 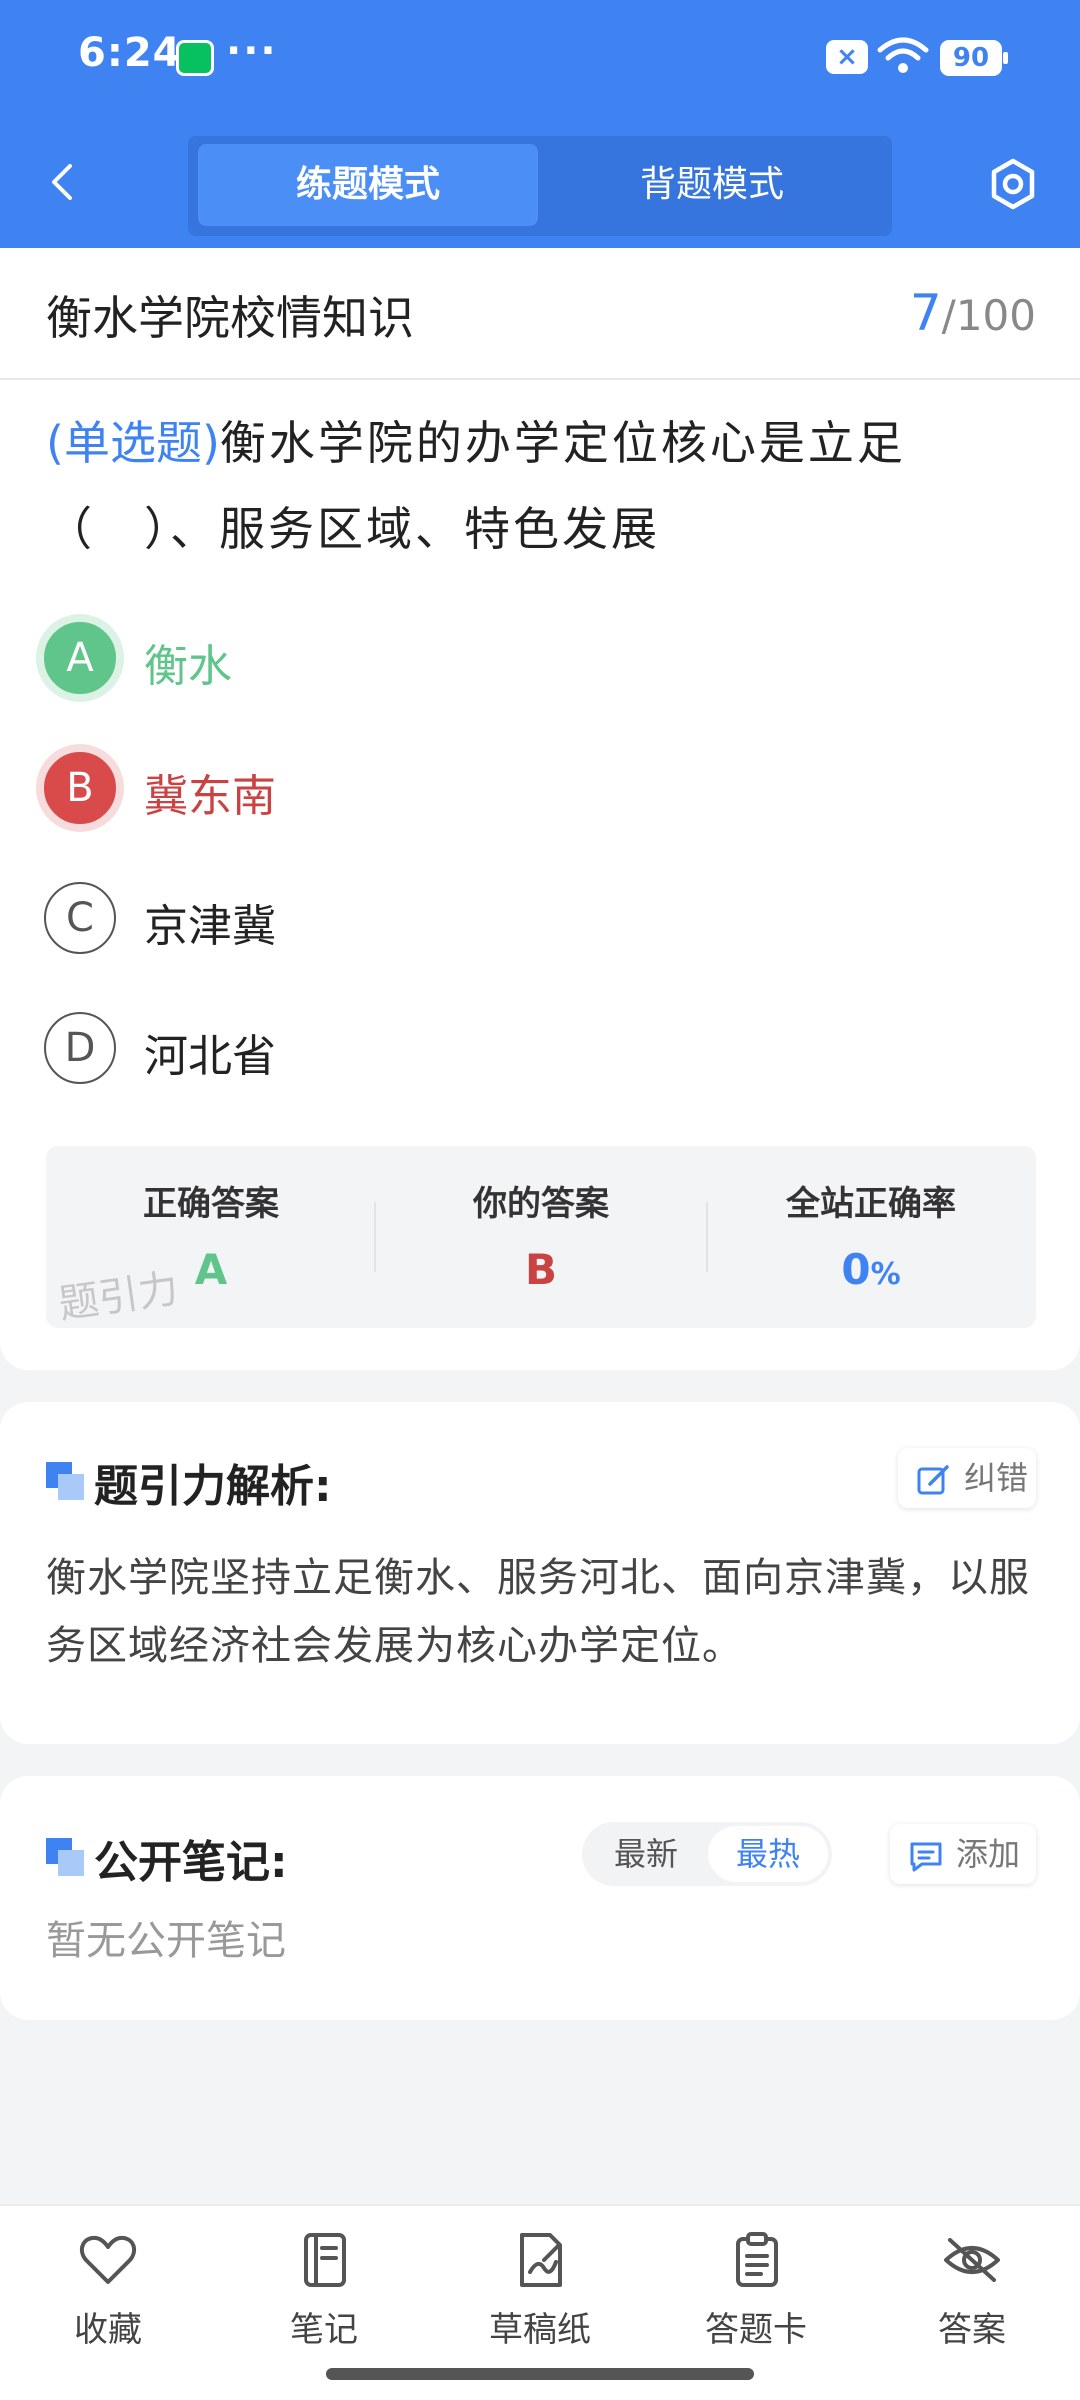 What do you see at coordinates (130, 53) in the screenshot?
I see `status-time: 6:24` at bounding box center [130, 53].